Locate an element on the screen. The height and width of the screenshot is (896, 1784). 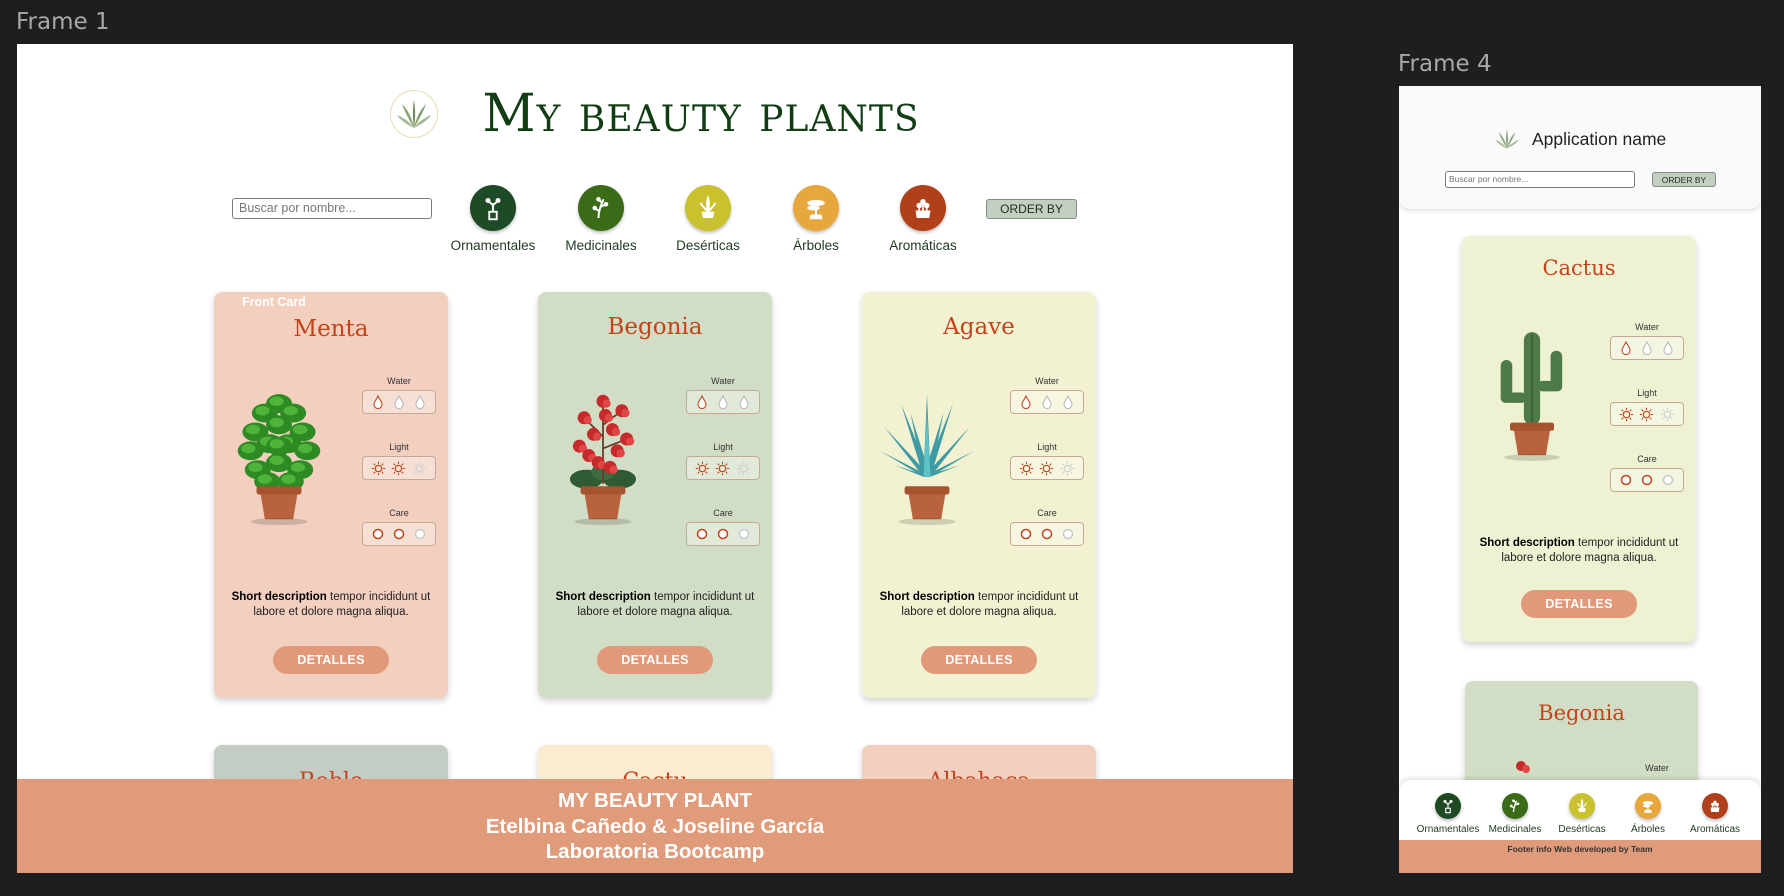
plant-name: Menta is located at coordinates (331, 329).